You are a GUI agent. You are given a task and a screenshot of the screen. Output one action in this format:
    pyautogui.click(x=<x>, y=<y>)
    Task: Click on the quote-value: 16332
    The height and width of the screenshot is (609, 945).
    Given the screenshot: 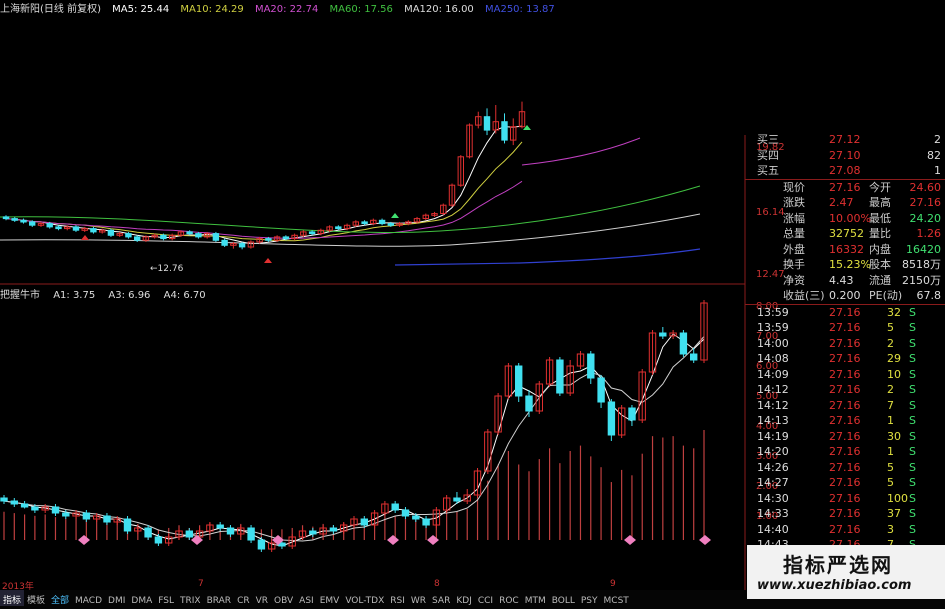 What is the action you would take?
    pyautogui.click(x=846, y=249)
    